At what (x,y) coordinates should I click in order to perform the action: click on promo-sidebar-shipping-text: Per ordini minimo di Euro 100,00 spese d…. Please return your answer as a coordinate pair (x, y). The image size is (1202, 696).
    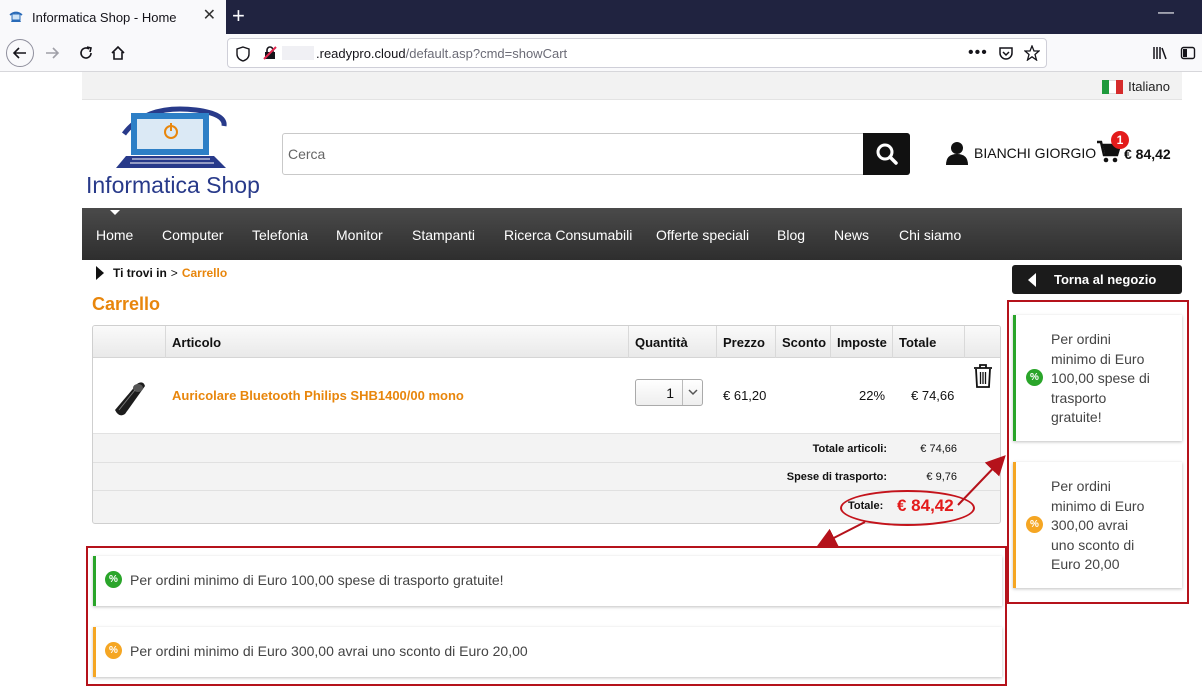
    Looking at the image, I should click on (1100, 378).